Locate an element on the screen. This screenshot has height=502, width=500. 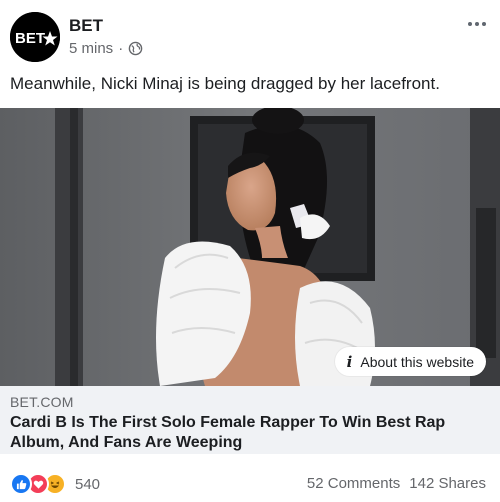
bet-logo: BET is located at coordinates (35, 37).